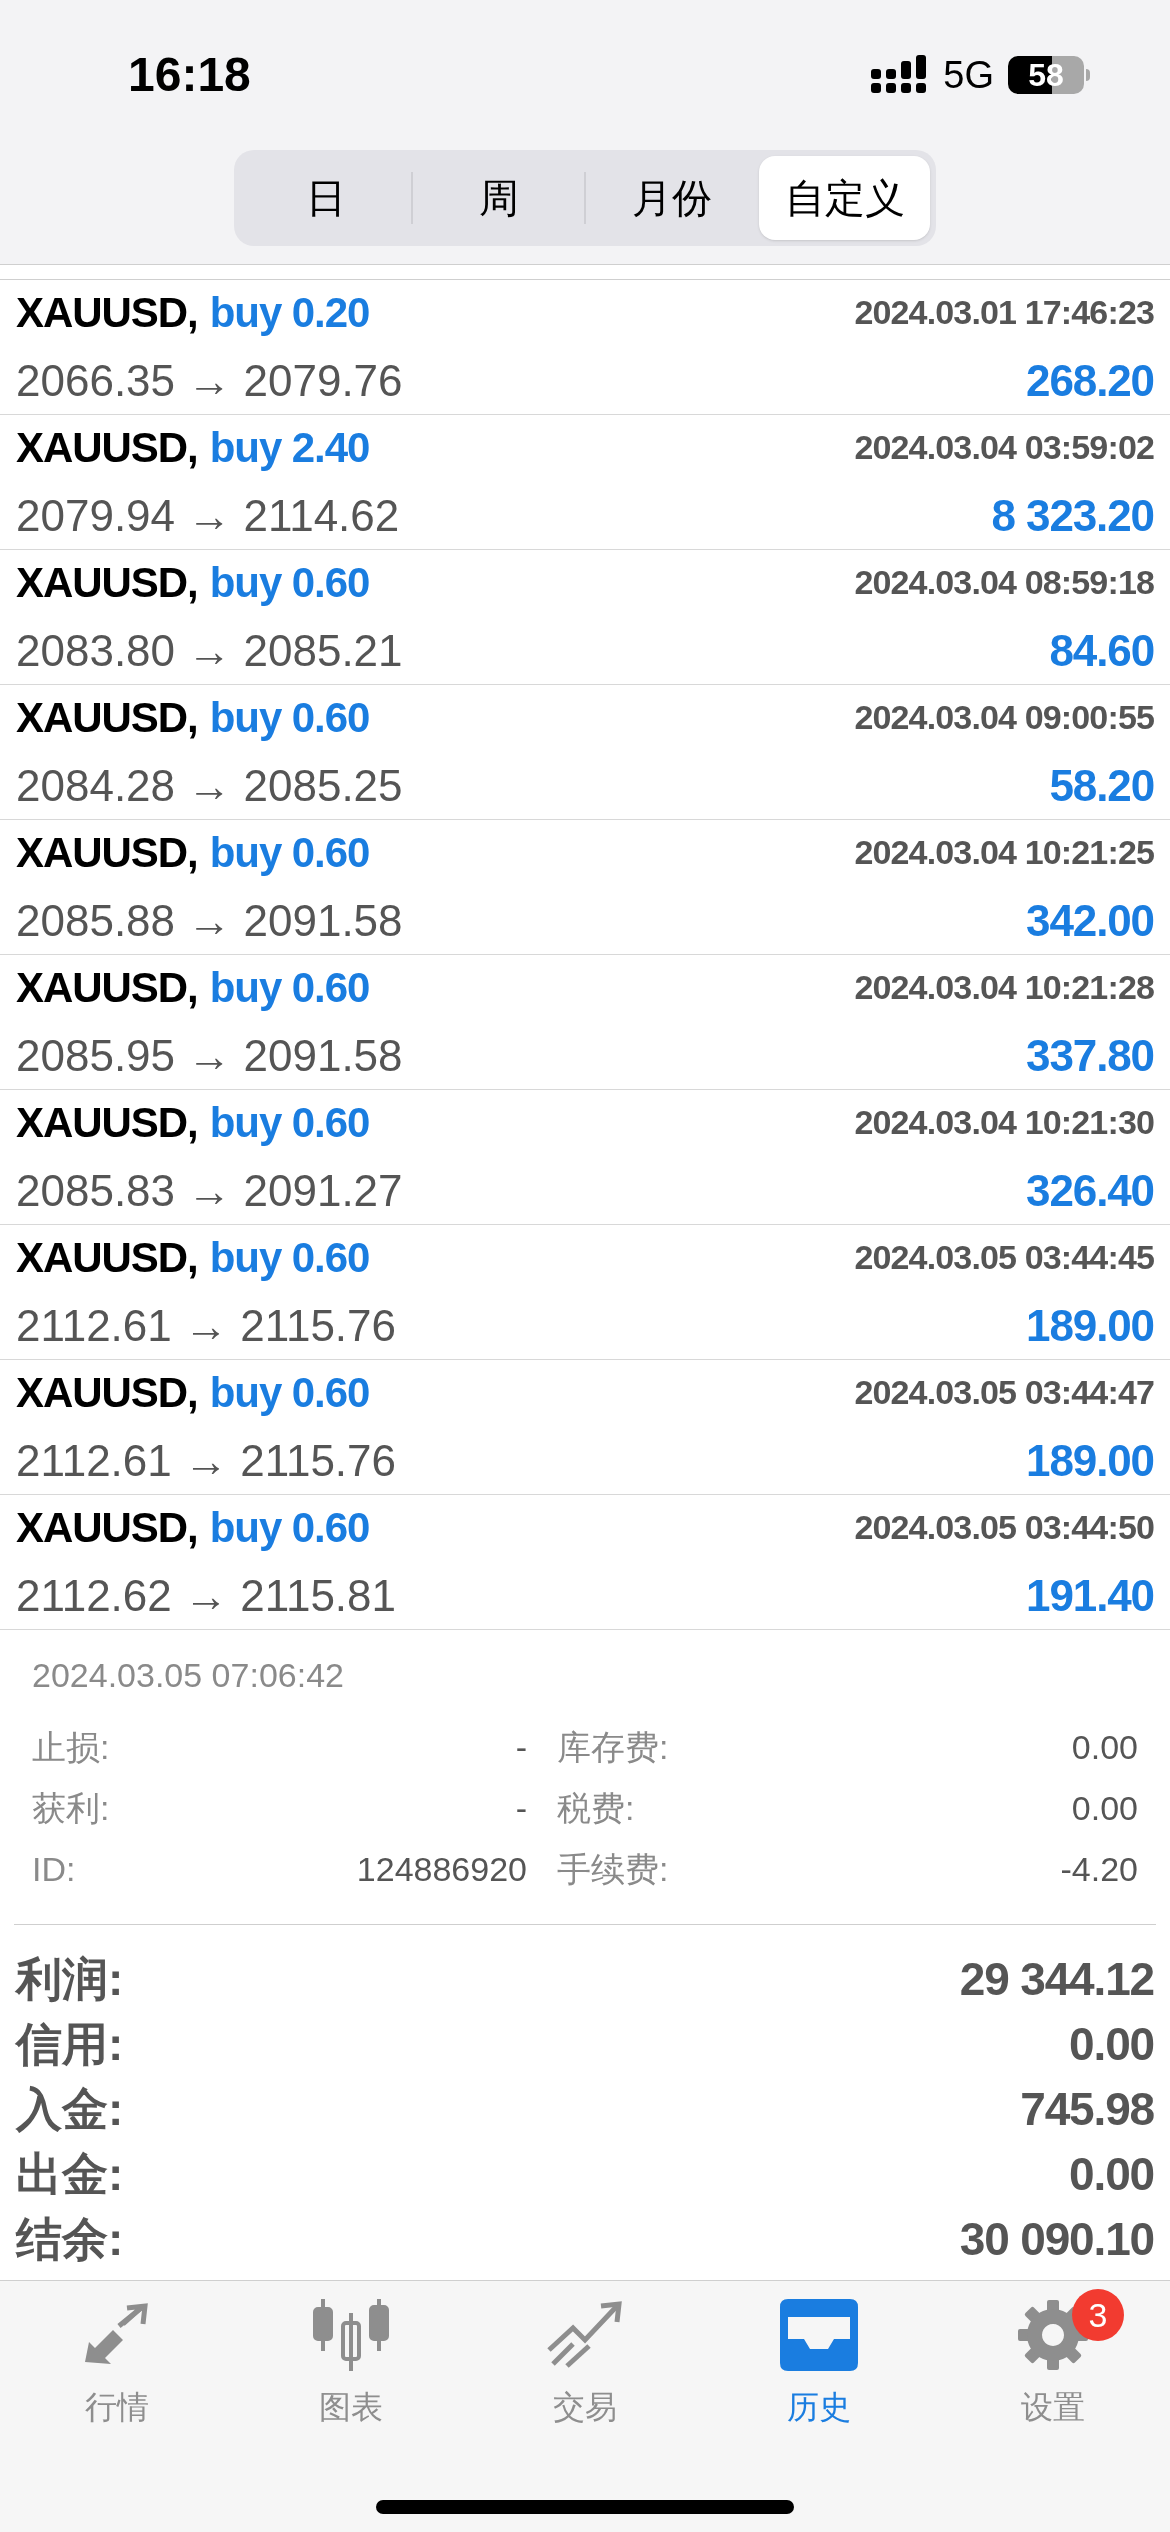  I want to click on deal-time: 2024.03.04 10:21:25, so click(1004, 852).